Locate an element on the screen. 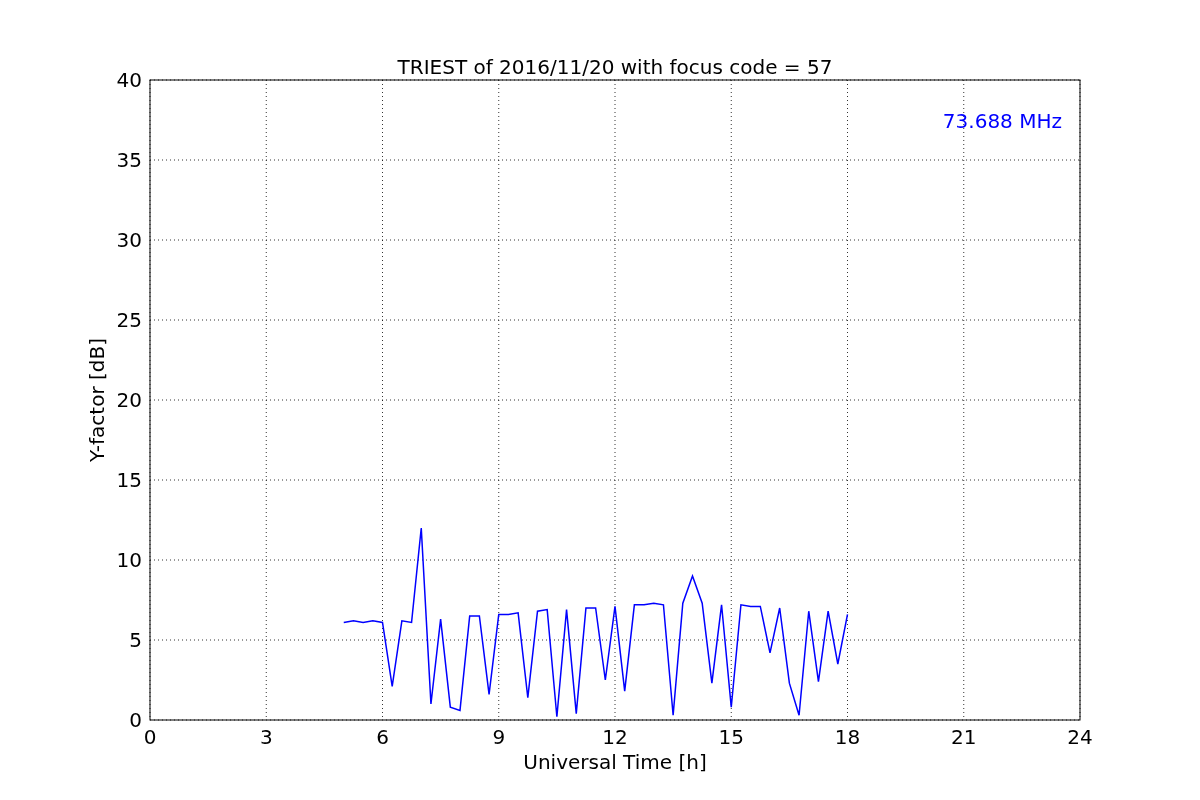 This screenshot has width=1200, height=800. x-tick-label: 6 is located at coordinates (382, 737).